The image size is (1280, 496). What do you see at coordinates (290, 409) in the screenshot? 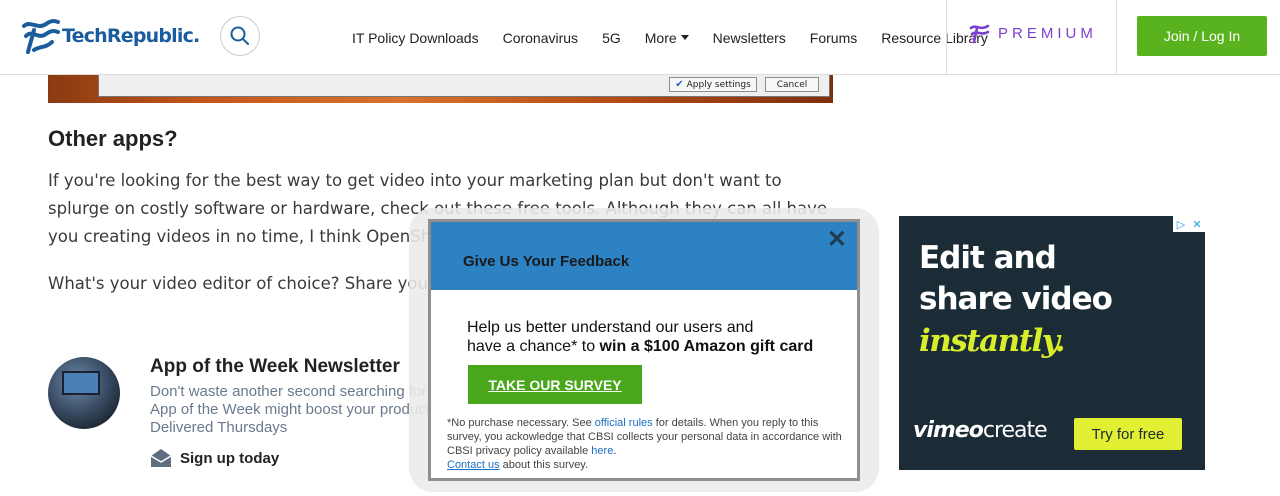
I see `newsletter-desc-line-2: App of the Week might boost your product` at bounding box center [290, 409].